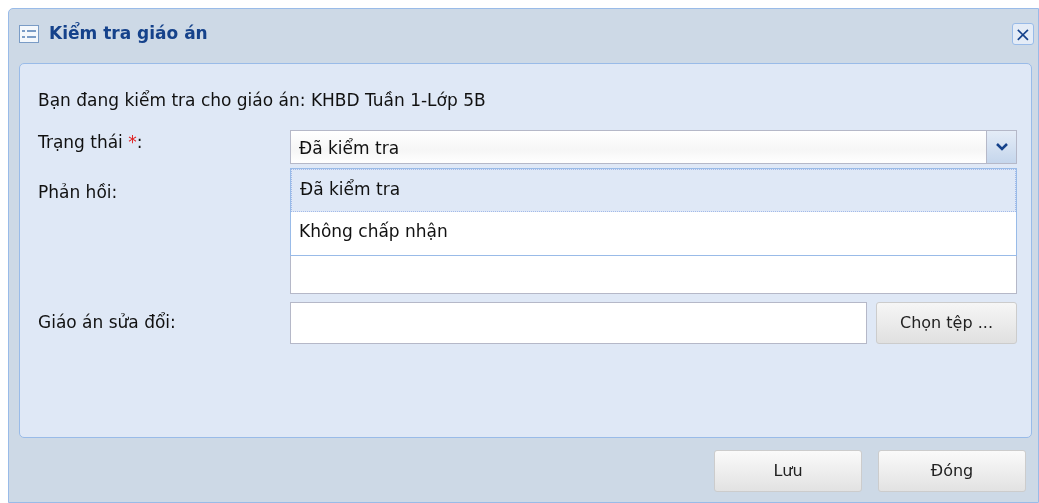  What do you see at coordinates (788, 471) in the screenshot?
I see `save-button: Lưu` at bounding box center [788, 471].